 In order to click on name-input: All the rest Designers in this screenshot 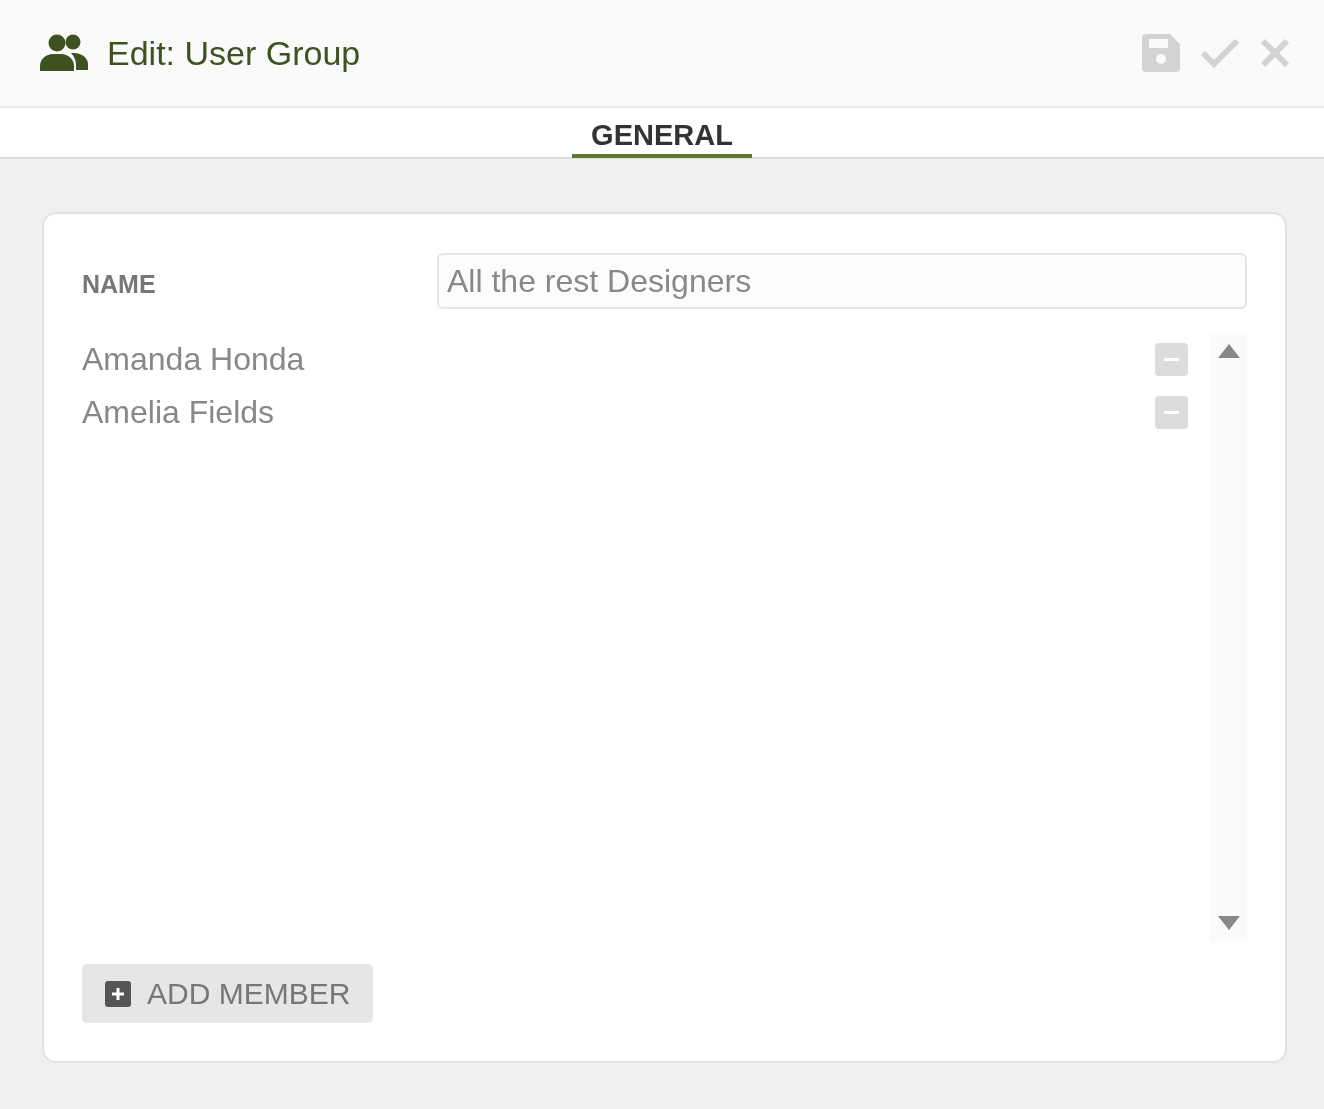, I will do `click(842, 281)`.